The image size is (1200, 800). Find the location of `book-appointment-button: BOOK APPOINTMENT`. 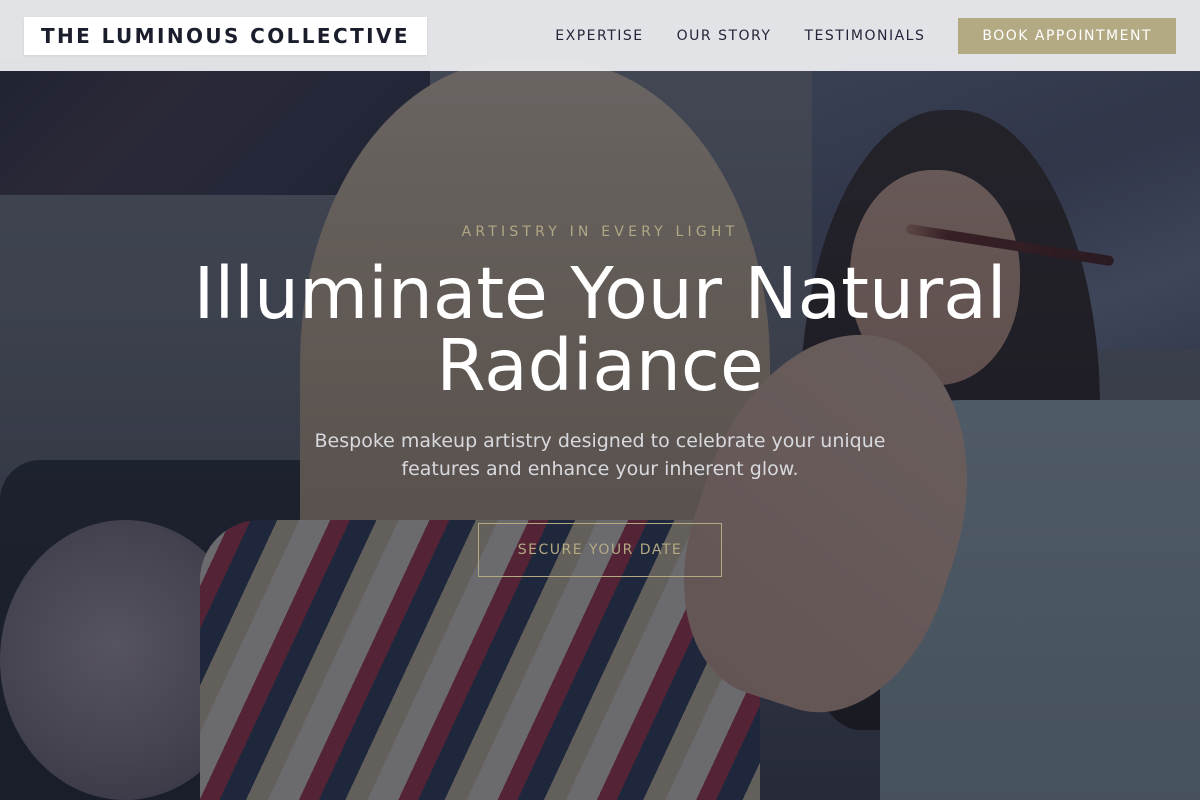

book-appointment-button: BOOK APPOINTMENT is located at coordinates (1067, 35).